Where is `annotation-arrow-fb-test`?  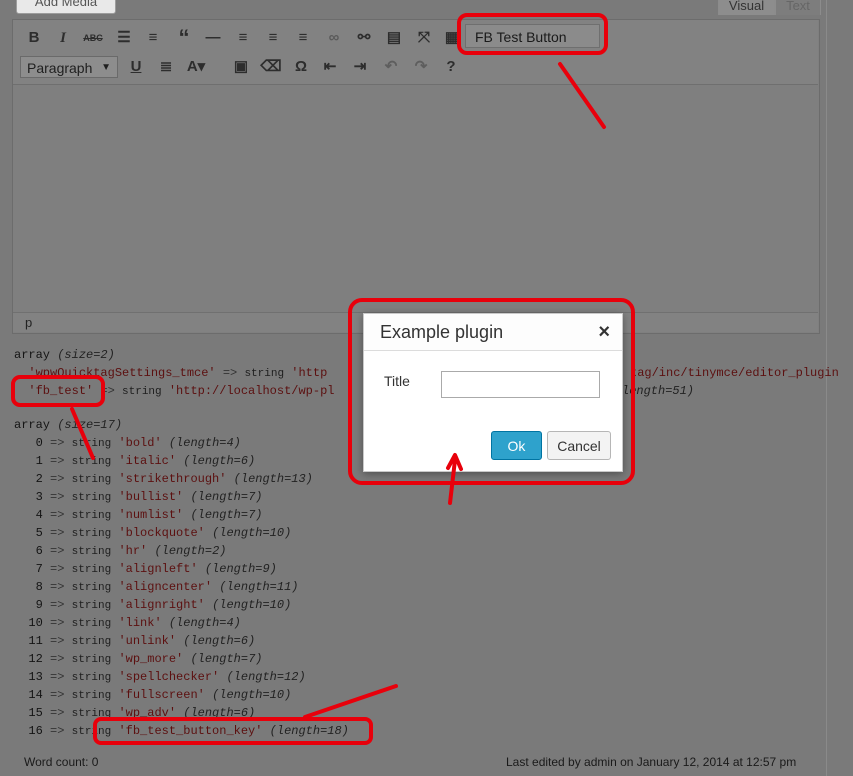 annotation-arrow-fb-test is located at coordinates (82, 433).